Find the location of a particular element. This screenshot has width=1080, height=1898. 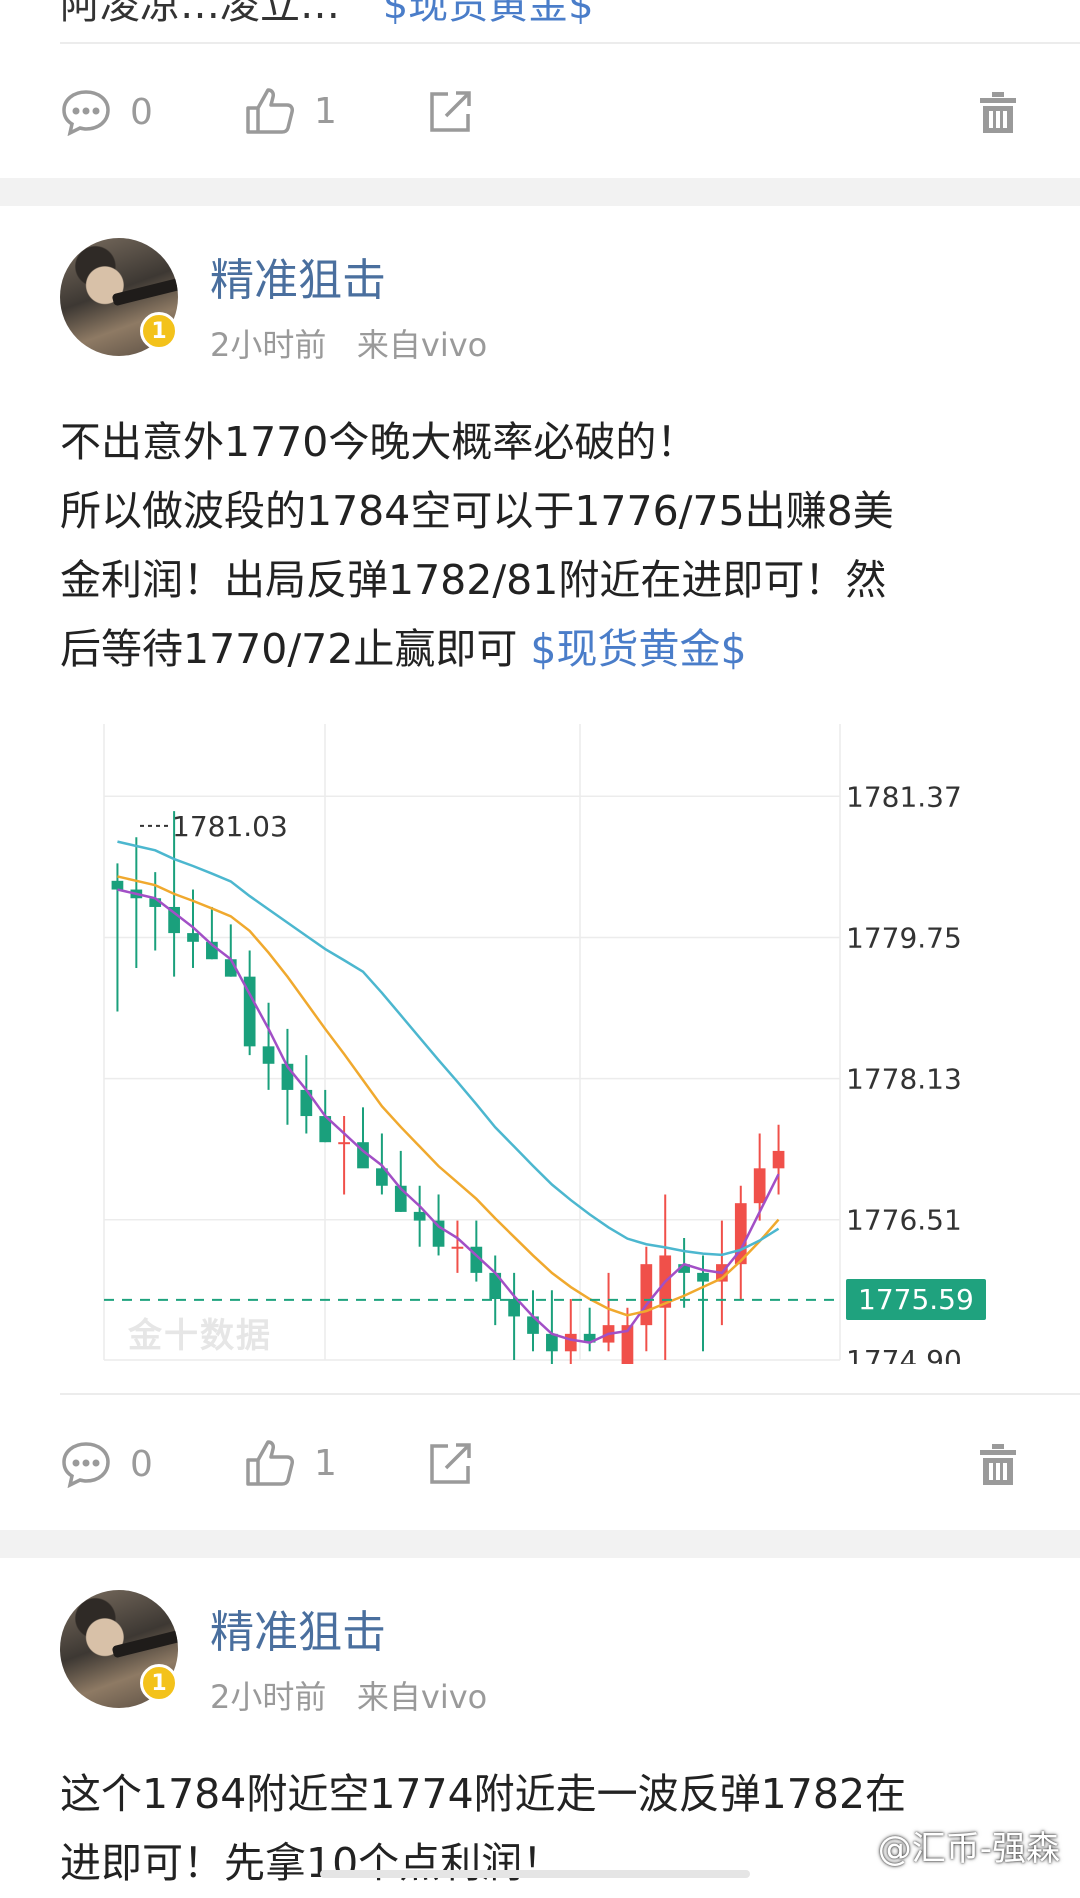

y-tick-label: 1774.90 is located at coordinates (904, 1354).